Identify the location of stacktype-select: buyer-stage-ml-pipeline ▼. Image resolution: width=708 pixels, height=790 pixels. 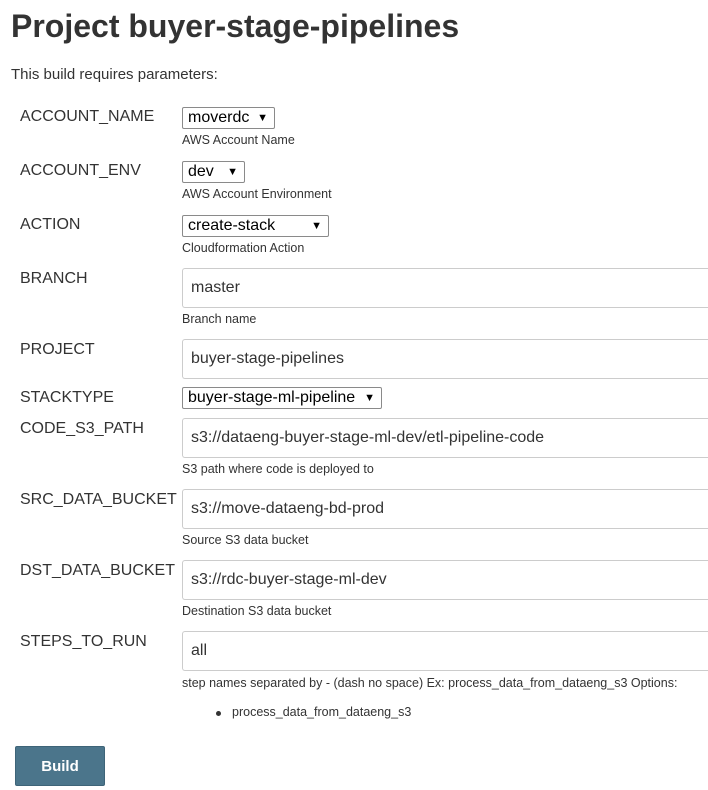
(282, 398).